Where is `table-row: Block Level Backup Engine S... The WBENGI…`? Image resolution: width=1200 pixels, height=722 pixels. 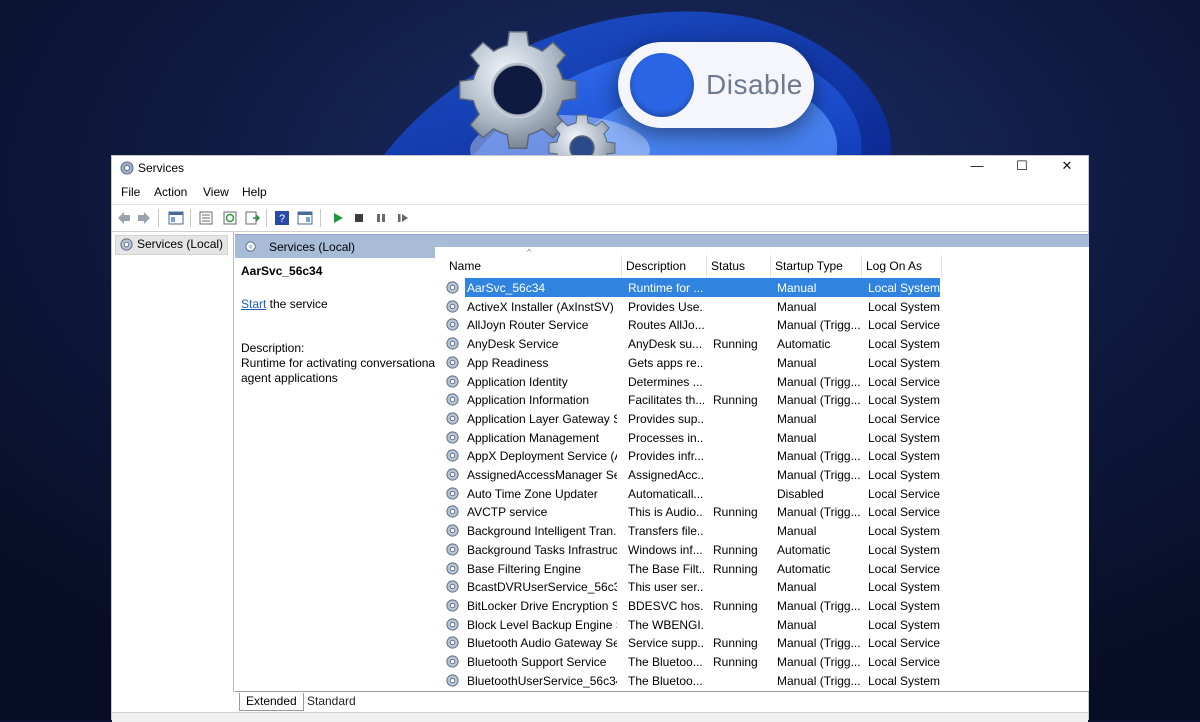 table-row: Block Level Backup Engine S... The WBENGI… is located at coordinates (745, 624).